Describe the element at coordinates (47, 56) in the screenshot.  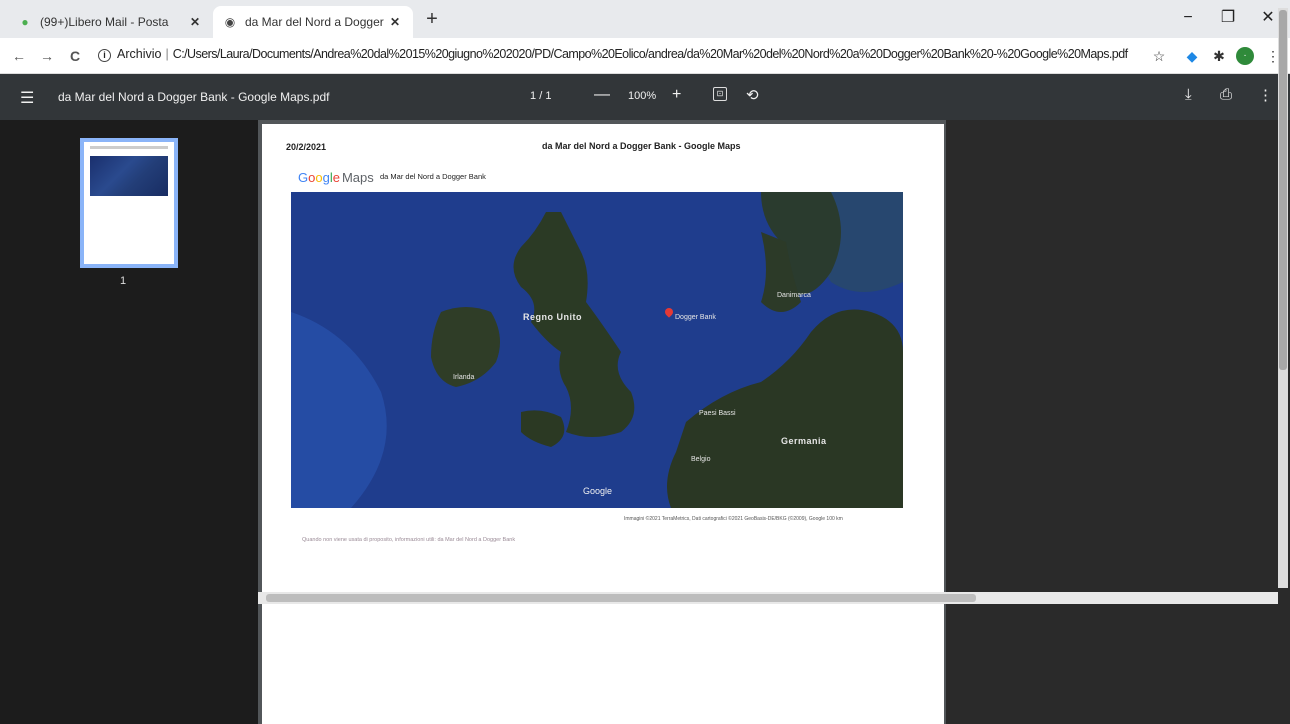
I see `forward-button: →` at that location.